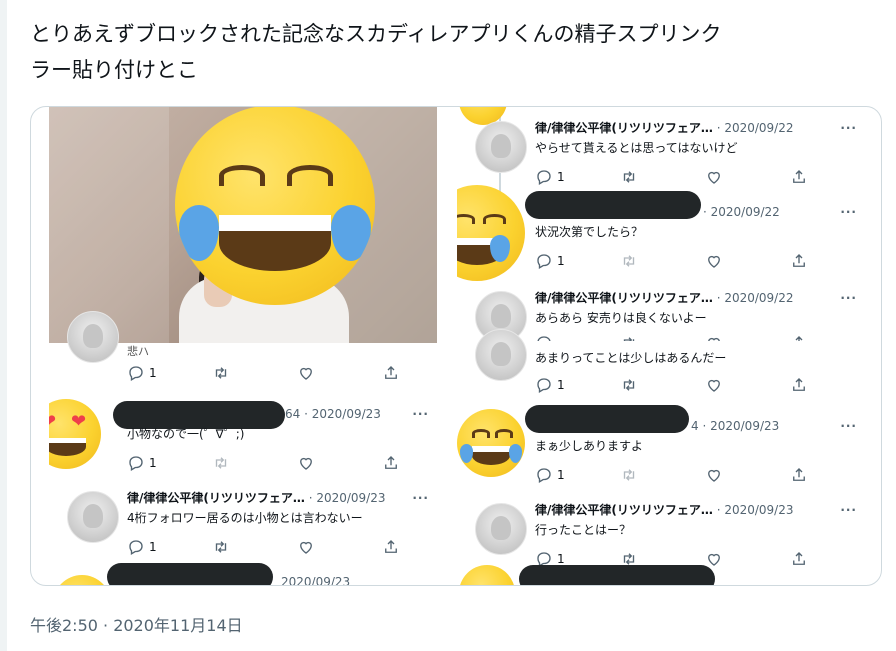  Describe the element at coordinates (491, 233) in the screenshot. I see `tears-of-joy-emoji-icon` at that location.